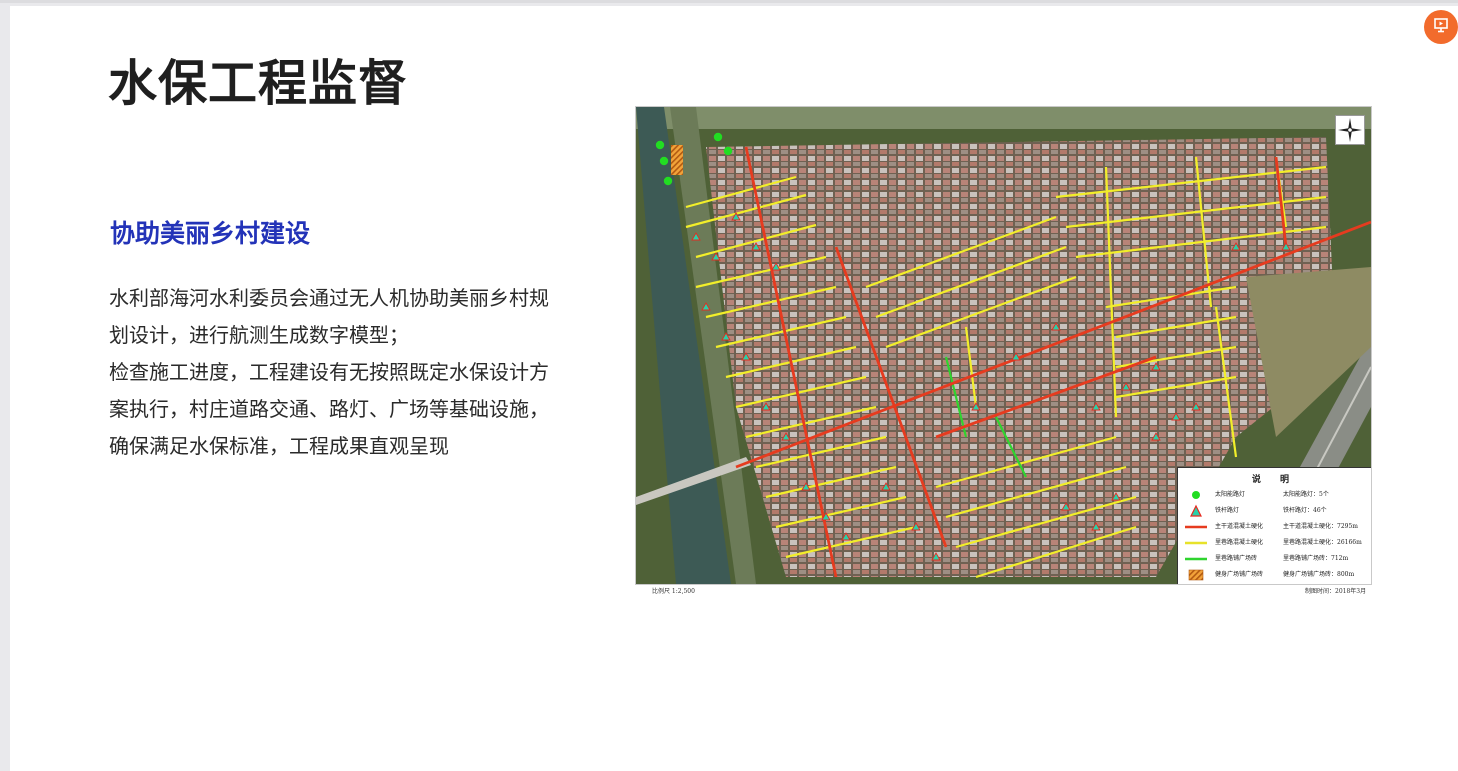 The width and height of the screenshot is (1458, 771). Describe the element at coordinates (1227, 510) in the screenshot. I see `legend-label: 铁杆路灯` at that location.